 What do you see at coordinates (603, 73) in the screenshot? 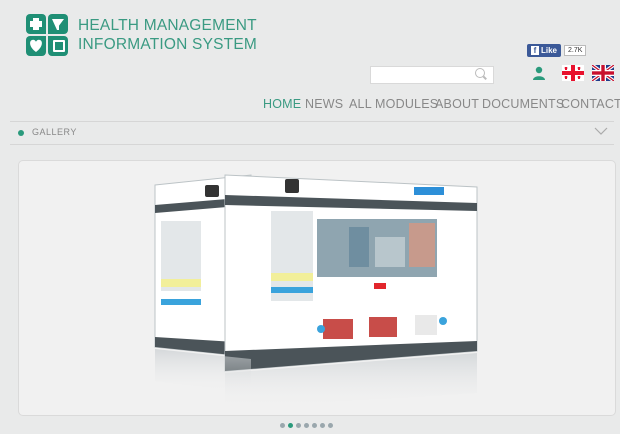
I see `uk-flag-icon` at bounding box center [603, 73].